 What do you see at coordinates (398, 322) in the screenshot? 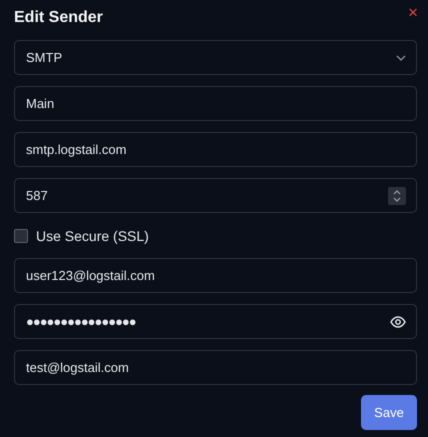
I see `eye-icon` at bounding box center [398, 322].